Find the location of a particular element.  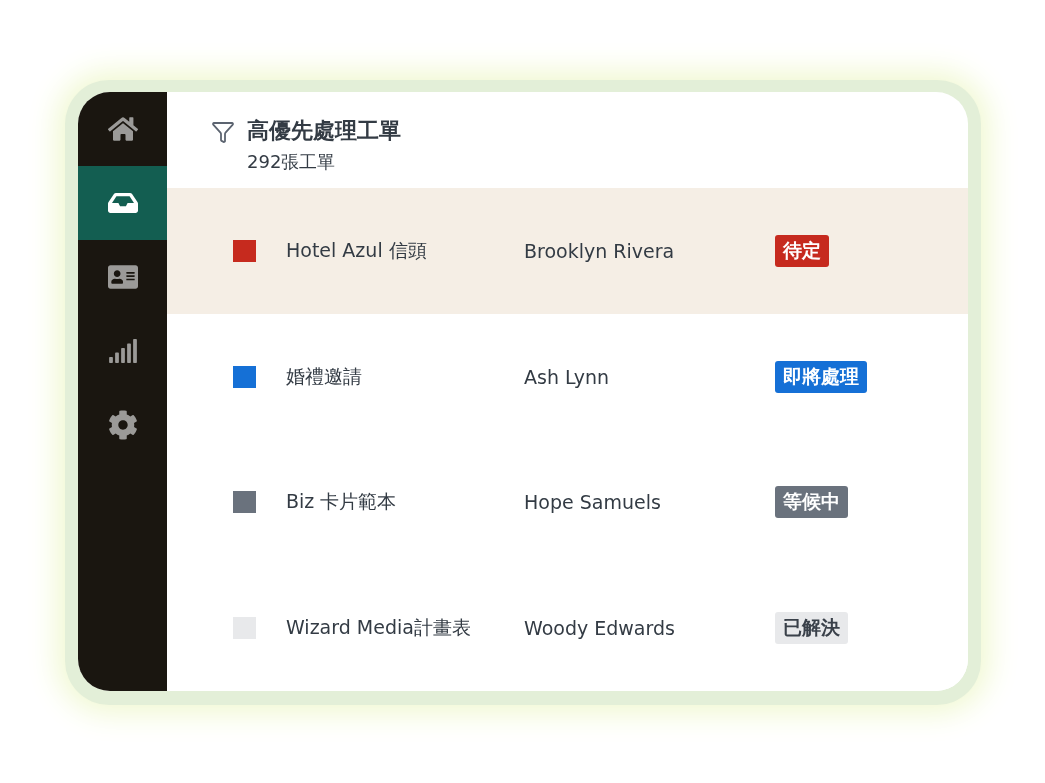

bar-chart-icon is located at coordinates (122, 351).